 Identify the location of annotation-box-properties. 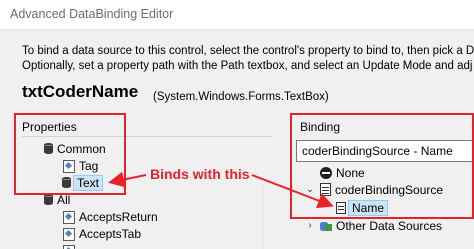
(70, 154).